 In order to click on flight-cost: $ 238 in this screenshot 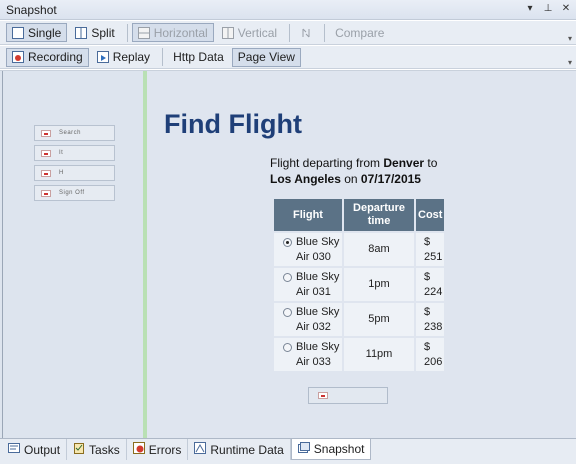, I will do `click(430, 319)`.